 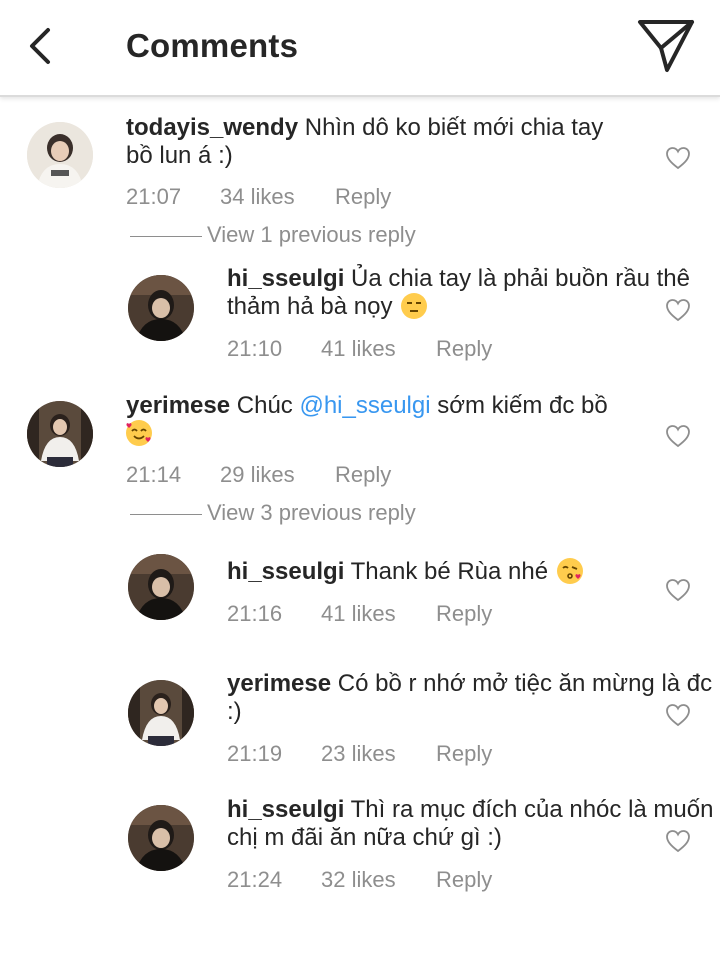 I want to click on comment-body-end: sớm kiếm đc bồ, so click(x=519, y=405).